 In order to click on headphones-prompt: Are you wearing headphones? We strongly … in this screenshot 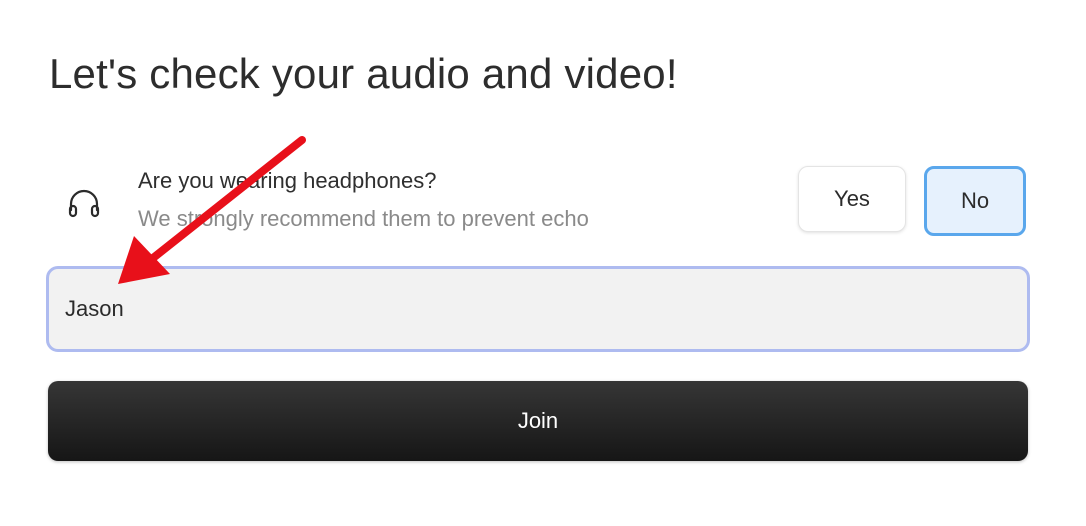, I will do `click(538, 200)`.